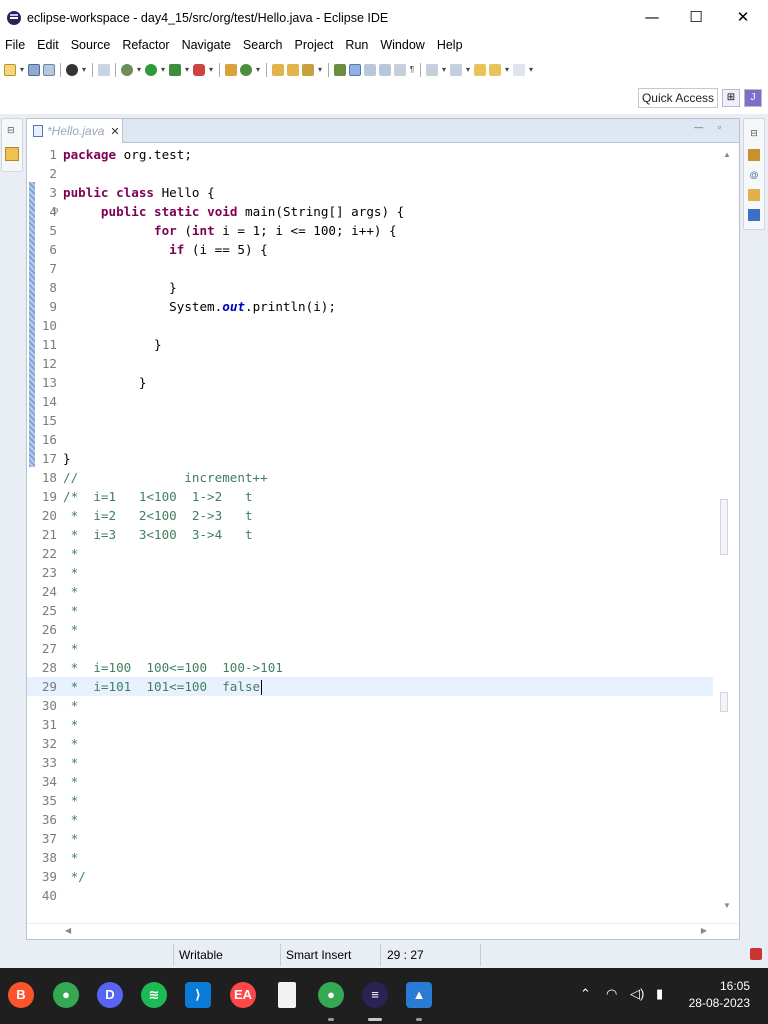 Image resolution: width=768 pixels, height=1024 pixels. I want to click on code-line: 32 *, so click(370, 743).